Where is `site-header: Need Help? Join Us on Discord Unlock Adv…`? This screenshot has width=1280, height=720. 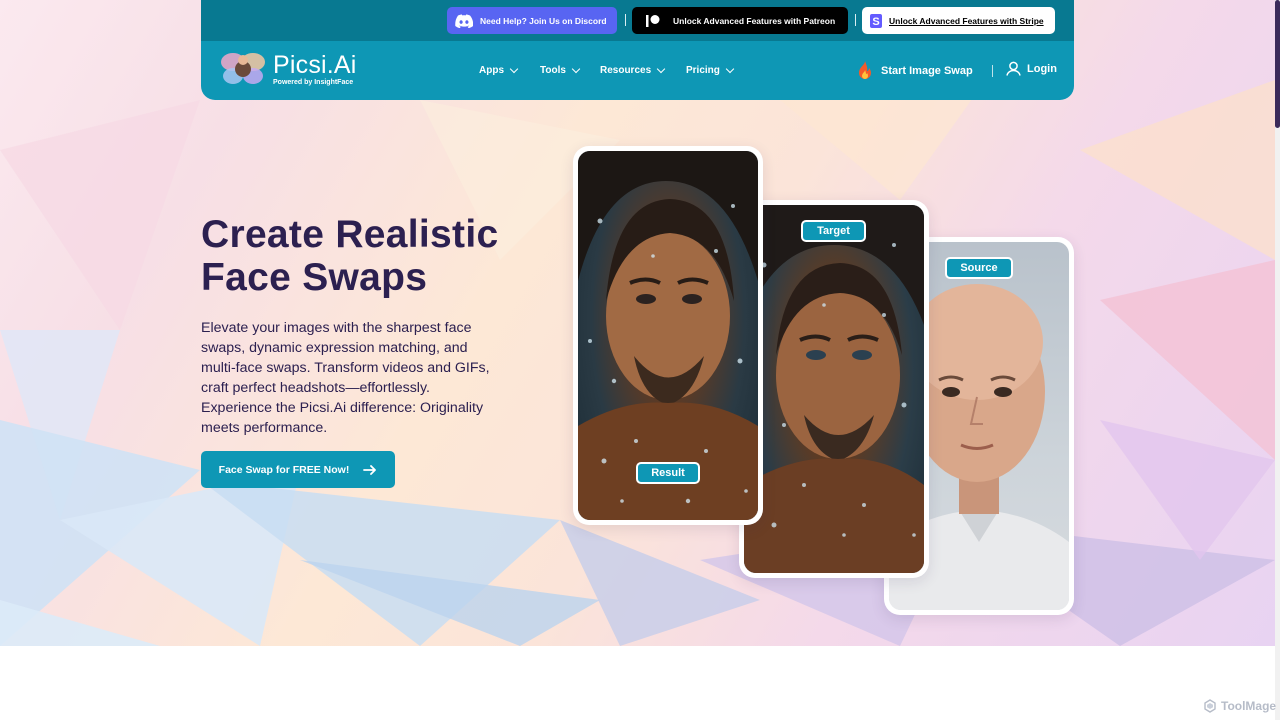 site-header: Need Help? Join Us on Discord Unlock Adv… is located at coordinates (637, 50).